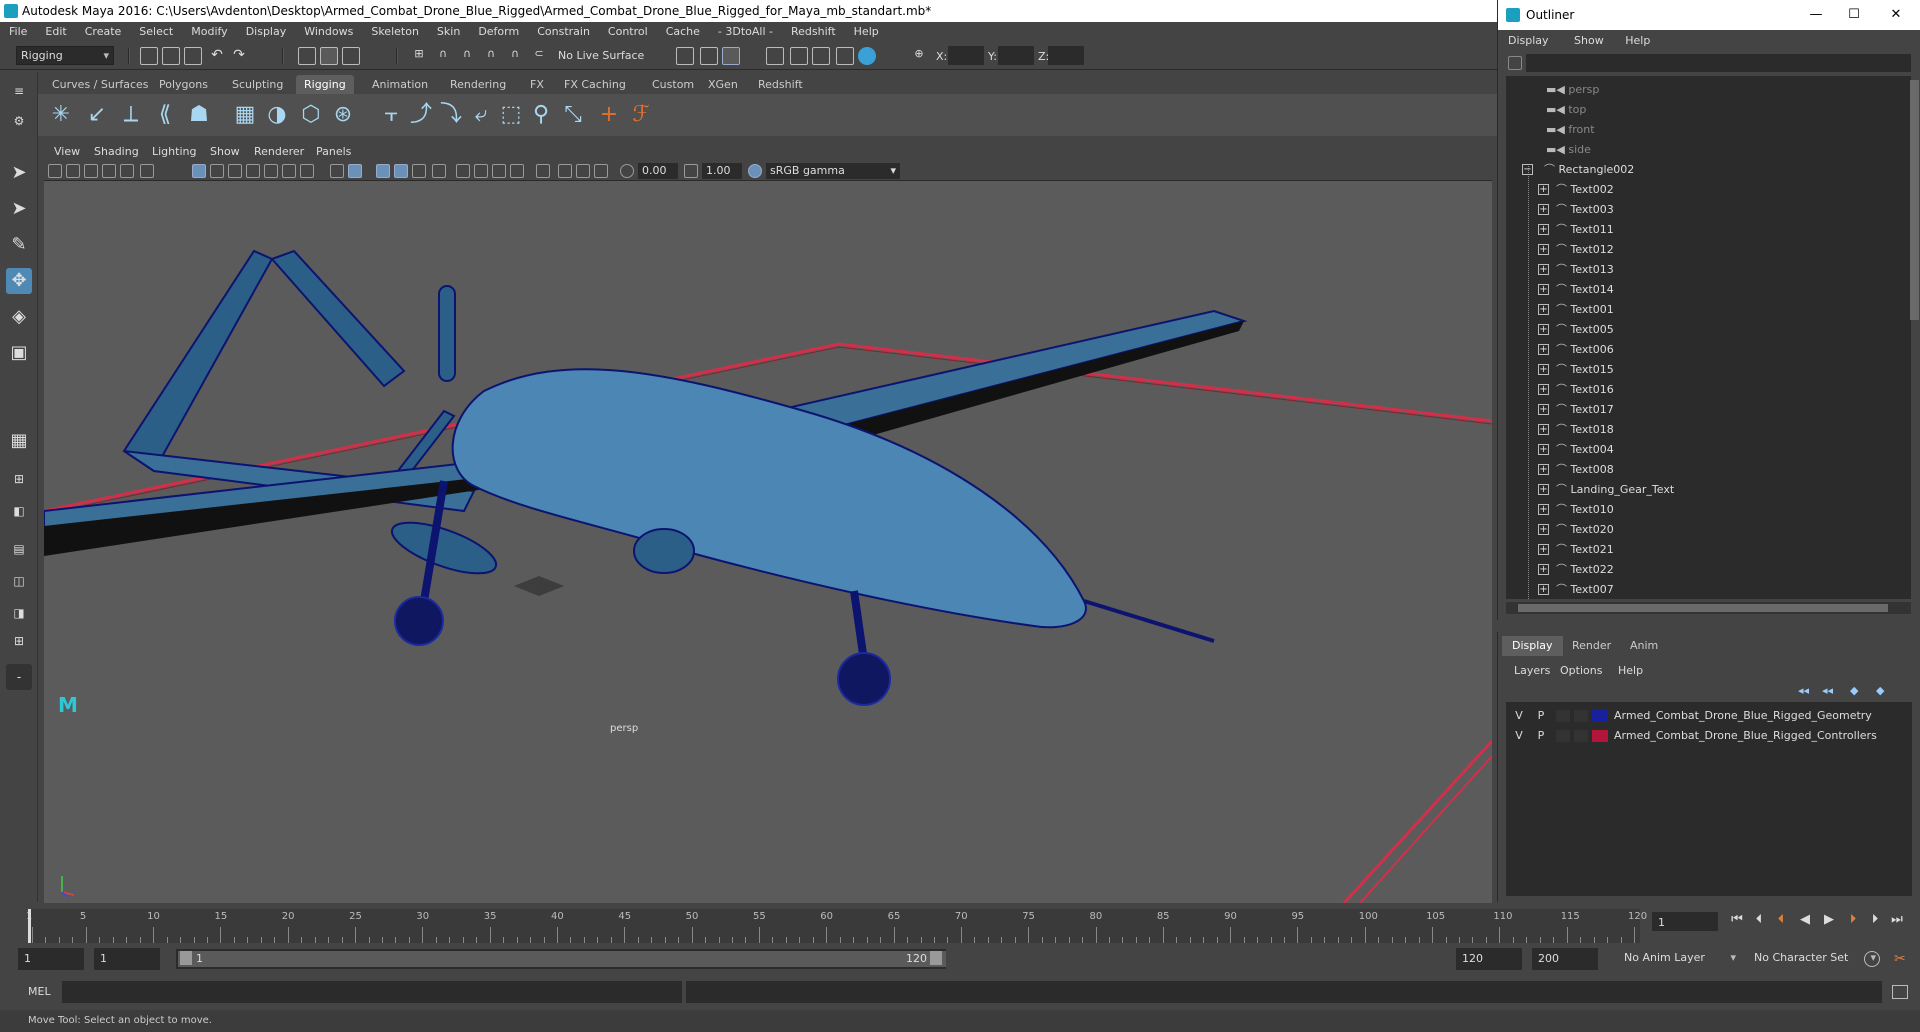 The width and height of the screenshot is (1920, 1032). What do you see at coordinates (1880, 690) in the screenshot?
I see `new-layer-selected-icon: ◆` at bounding box center [1880, 690].